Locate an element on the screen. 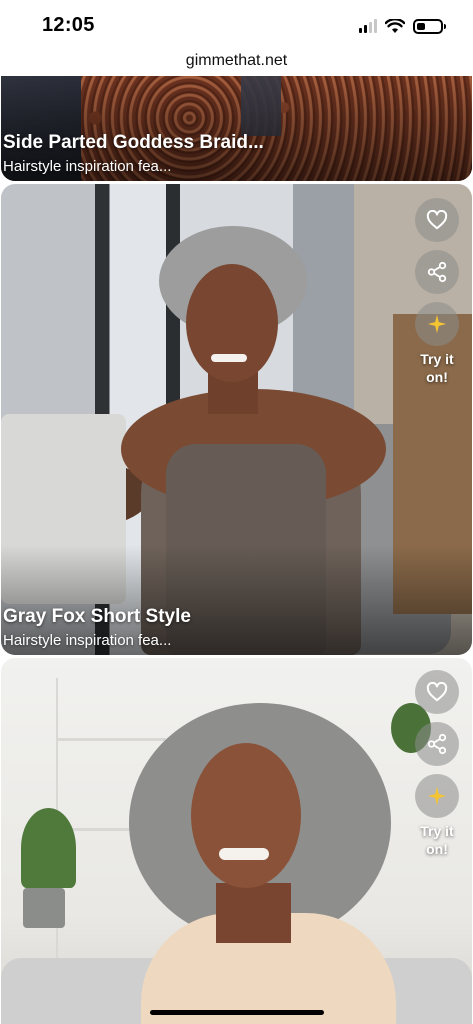 This screenshot has width=473, height=1024. url-text: gimmethat.net is located at coordinates (236, 60).